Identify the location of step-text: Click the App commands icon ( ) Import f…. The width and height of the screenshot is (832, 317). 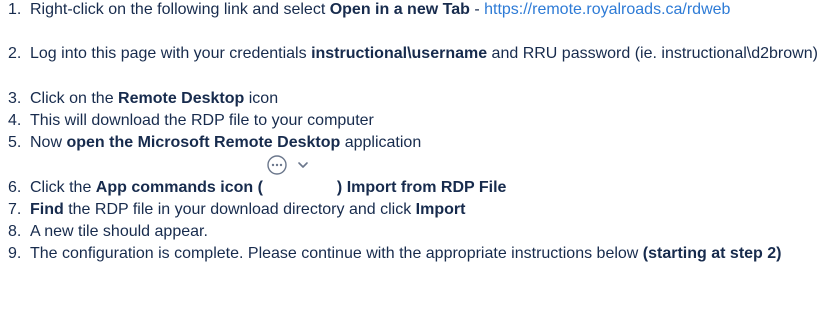
(268, 176).